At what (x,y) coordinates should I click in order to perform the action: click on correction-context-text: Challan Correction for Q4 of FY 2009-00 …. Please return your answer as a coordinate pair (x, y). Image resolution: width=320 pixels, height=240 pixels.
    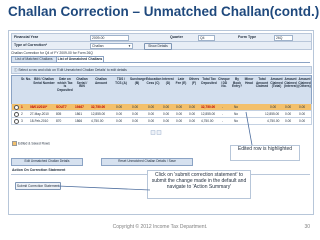
    Looking at the image, I should click on (52, 53).